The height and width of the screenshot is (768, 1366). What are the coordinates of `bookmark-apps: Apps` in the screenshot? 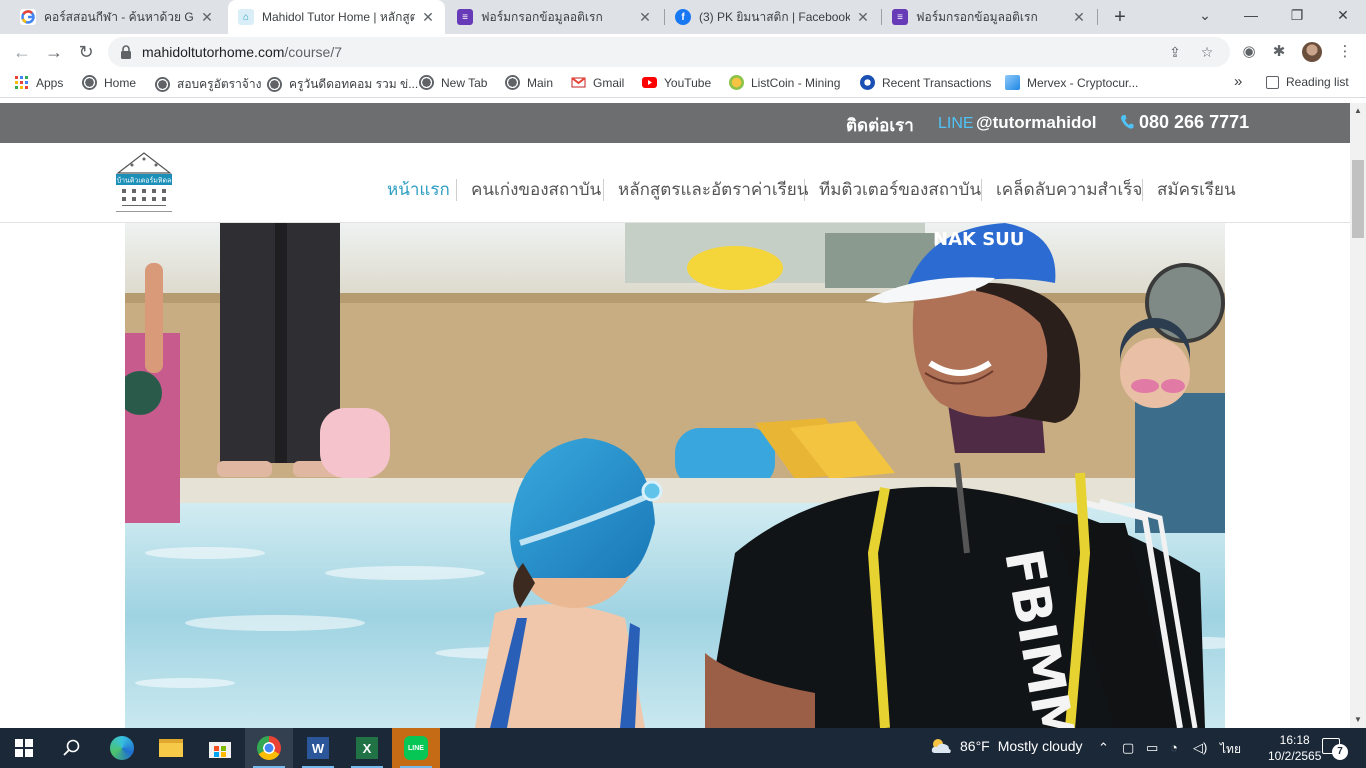 It's located at (38, 82).